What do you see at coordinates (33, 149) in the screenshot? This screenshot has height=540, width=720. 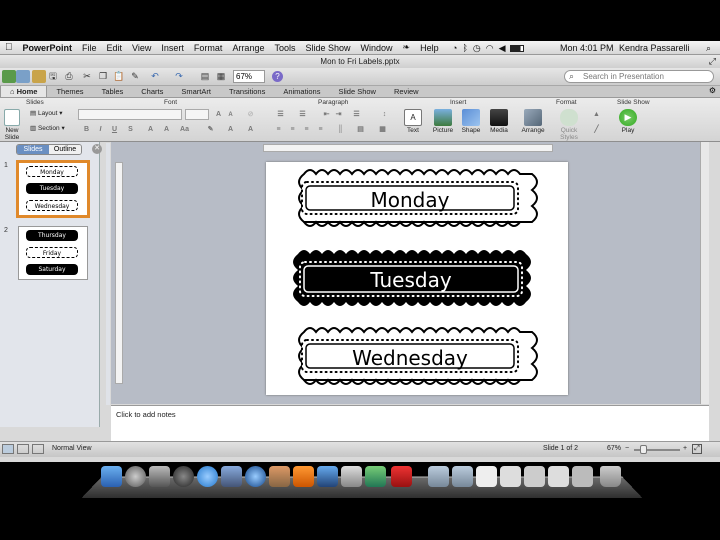 I see `tab-slides: Slides` at bounding box center [33, 149].